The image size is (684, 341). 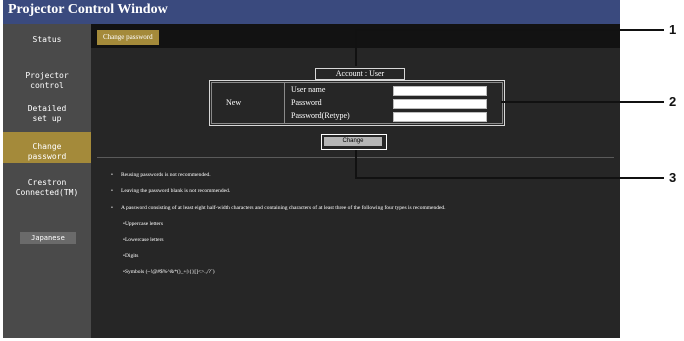 What do you see at coordinates (673, 101) in the screenshot?
I see `callout-number-2: 2` at bounding box center [673, 101].